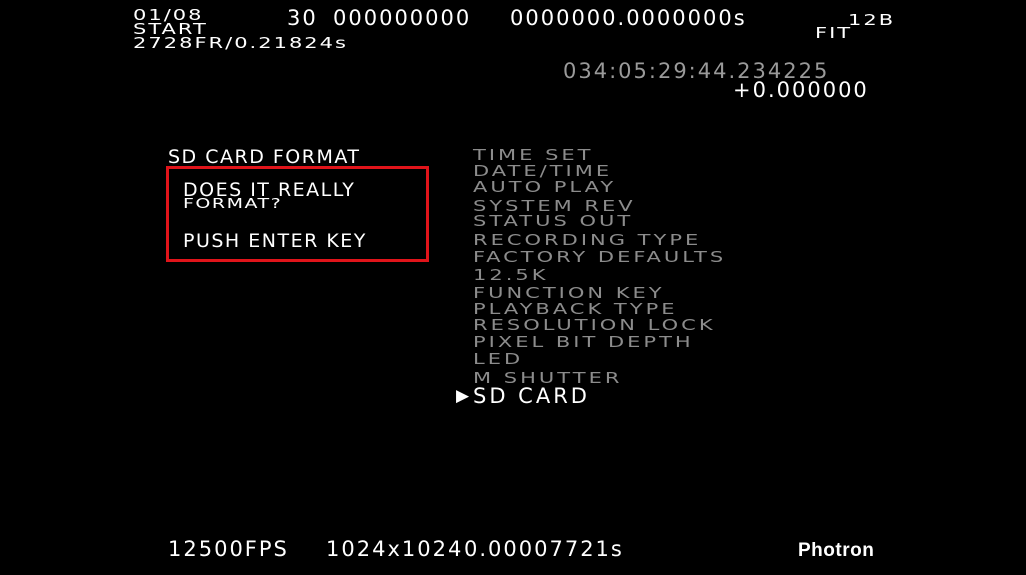 This screenshot has height=575, width=1026. I want to click on bit-depth: 12B, so click(872, 20).